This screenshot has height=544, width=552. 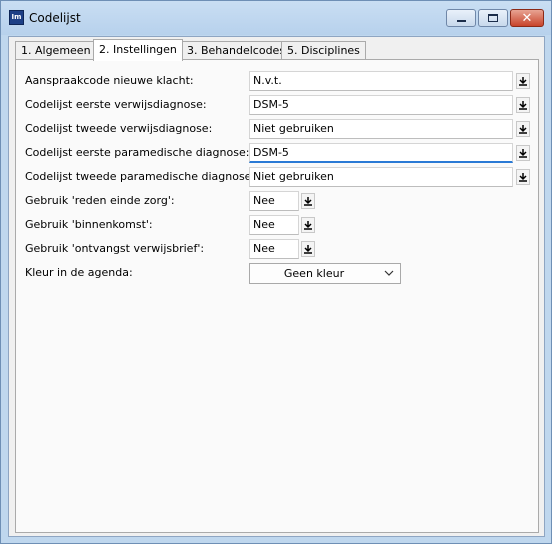 I want to click on binnenkomst-dropdown-button, so click(x=308, y=225).